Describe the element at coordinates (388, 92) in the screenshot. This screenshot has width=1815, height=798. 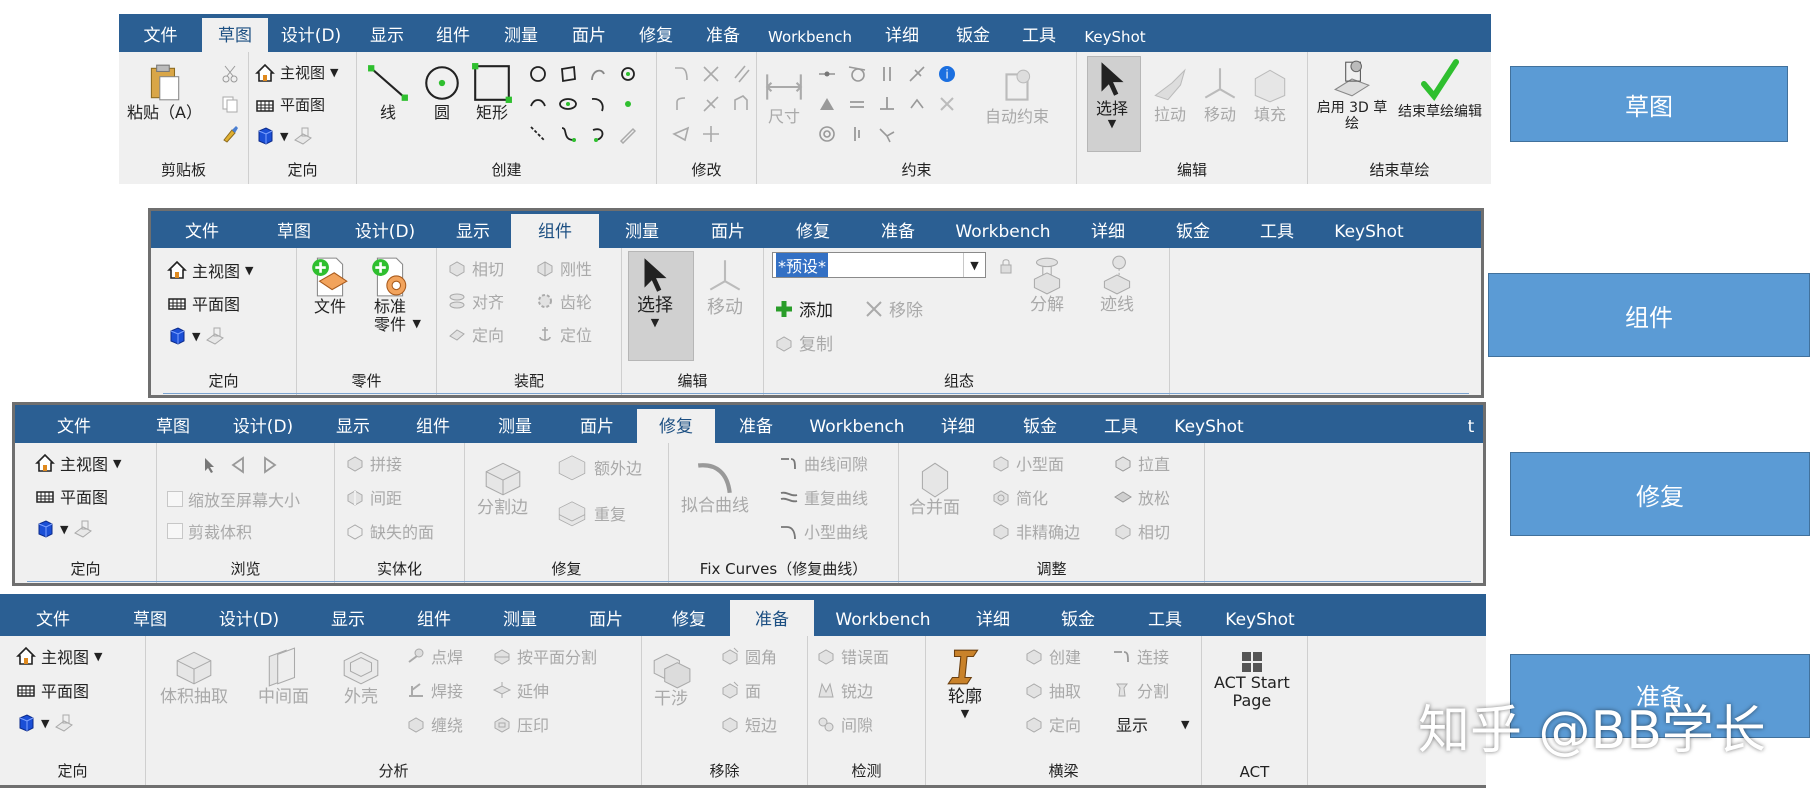
I see `line-button: 线` at that location.